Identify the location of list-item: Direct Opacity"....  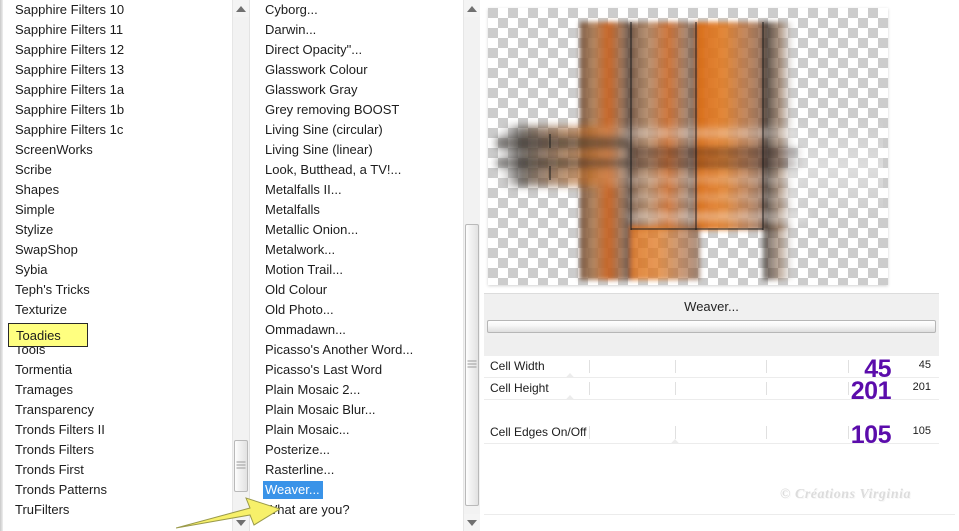
(365, 50).